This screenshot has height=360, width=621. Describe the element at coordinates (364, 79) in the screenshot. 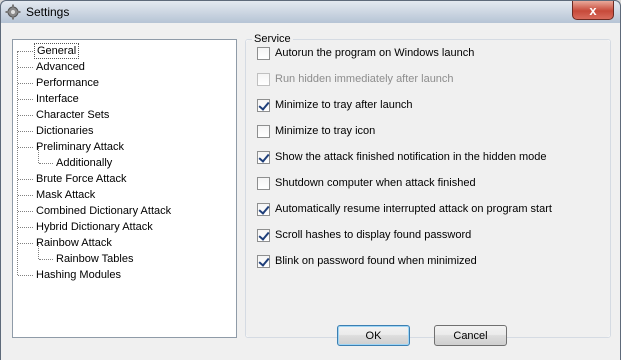

I see `checkbox-label: Run hidden immediately after launch` at that location.